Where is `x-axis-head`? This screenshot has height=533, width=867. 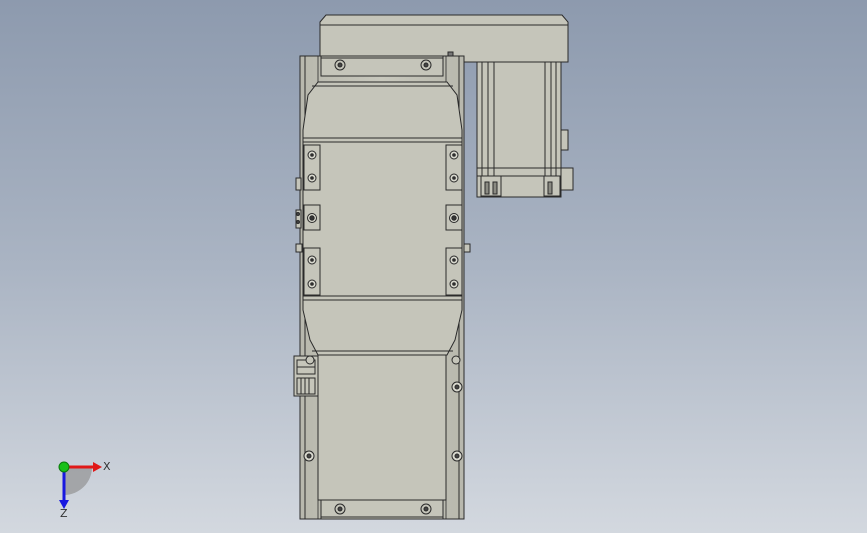 x-axis-head is located at coordinates (97, 467).